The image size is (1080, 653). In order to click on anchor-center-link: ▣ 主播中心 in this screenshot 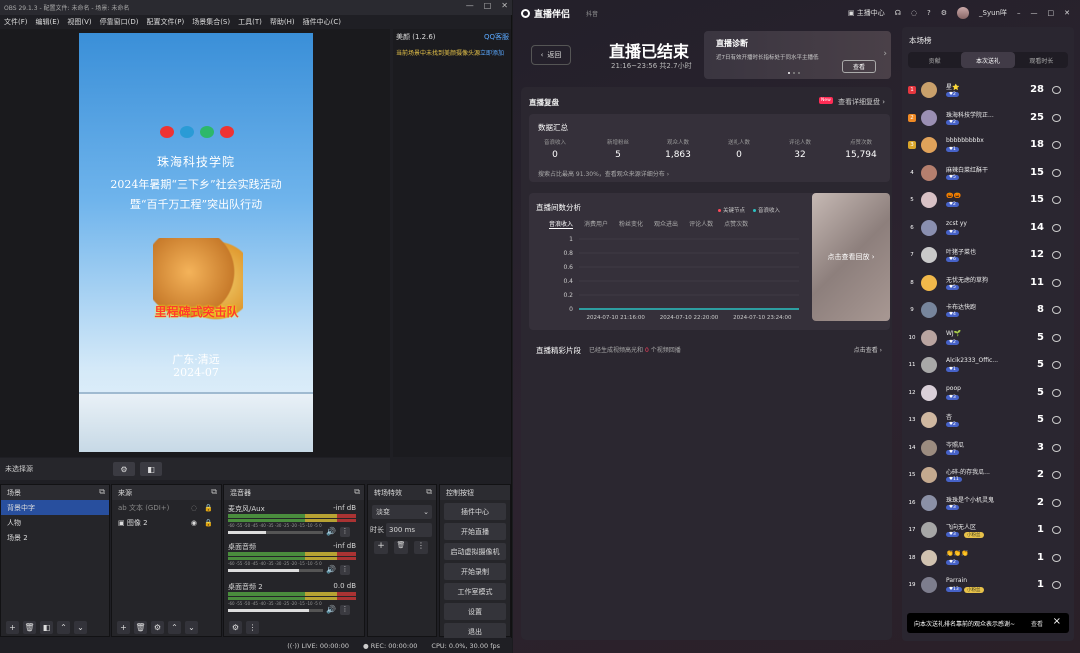, I will do `click(866, 13)`.